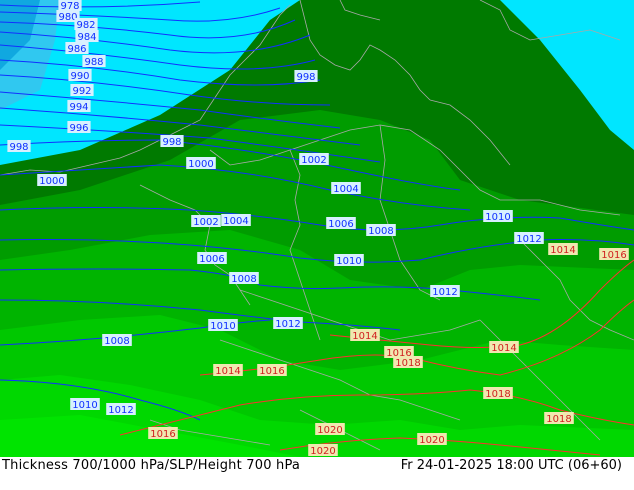 Image resolution: width=634 pixels, height=490 pixels. I want to click on isobar-label-text: 992, so click(81, 91).